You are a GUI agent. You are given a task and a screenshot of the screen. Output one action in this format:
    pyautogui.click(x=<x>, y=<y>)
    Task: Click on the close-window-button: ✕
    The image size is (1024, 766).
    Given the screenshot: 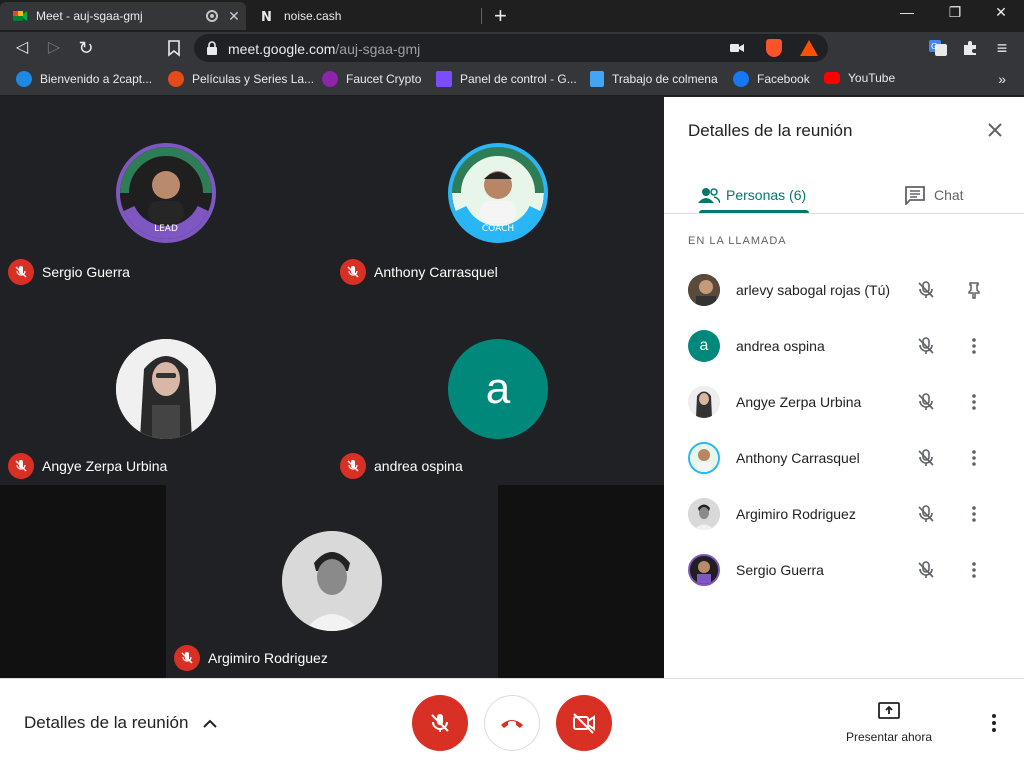 What is the action you would take?
    pyautogui.click(x=1001, y=12)
    